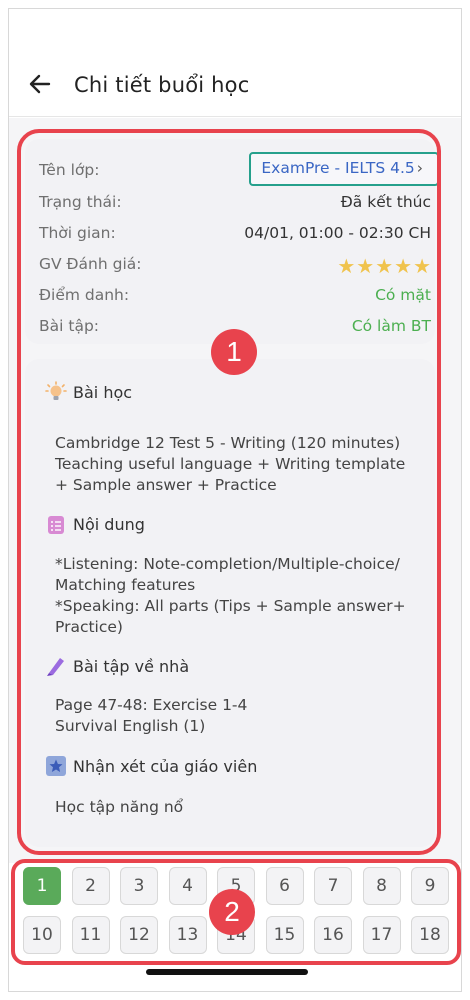 The image size is (470, 1000). Describe the element at coordinates (162, 85) in the screenshot. I see `page-title: Chi tiết buổi học` at that location.